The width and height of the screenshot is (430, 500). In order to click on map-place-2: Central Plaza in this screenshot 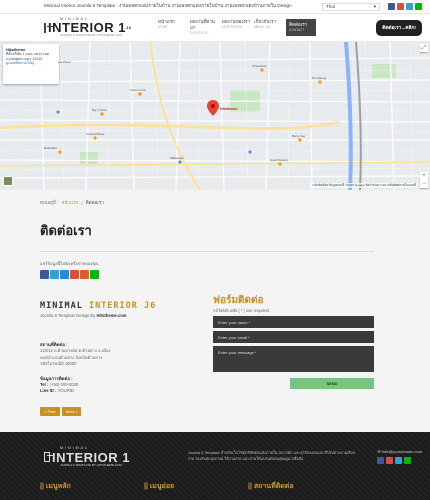, I will do `click(95, 134)`.